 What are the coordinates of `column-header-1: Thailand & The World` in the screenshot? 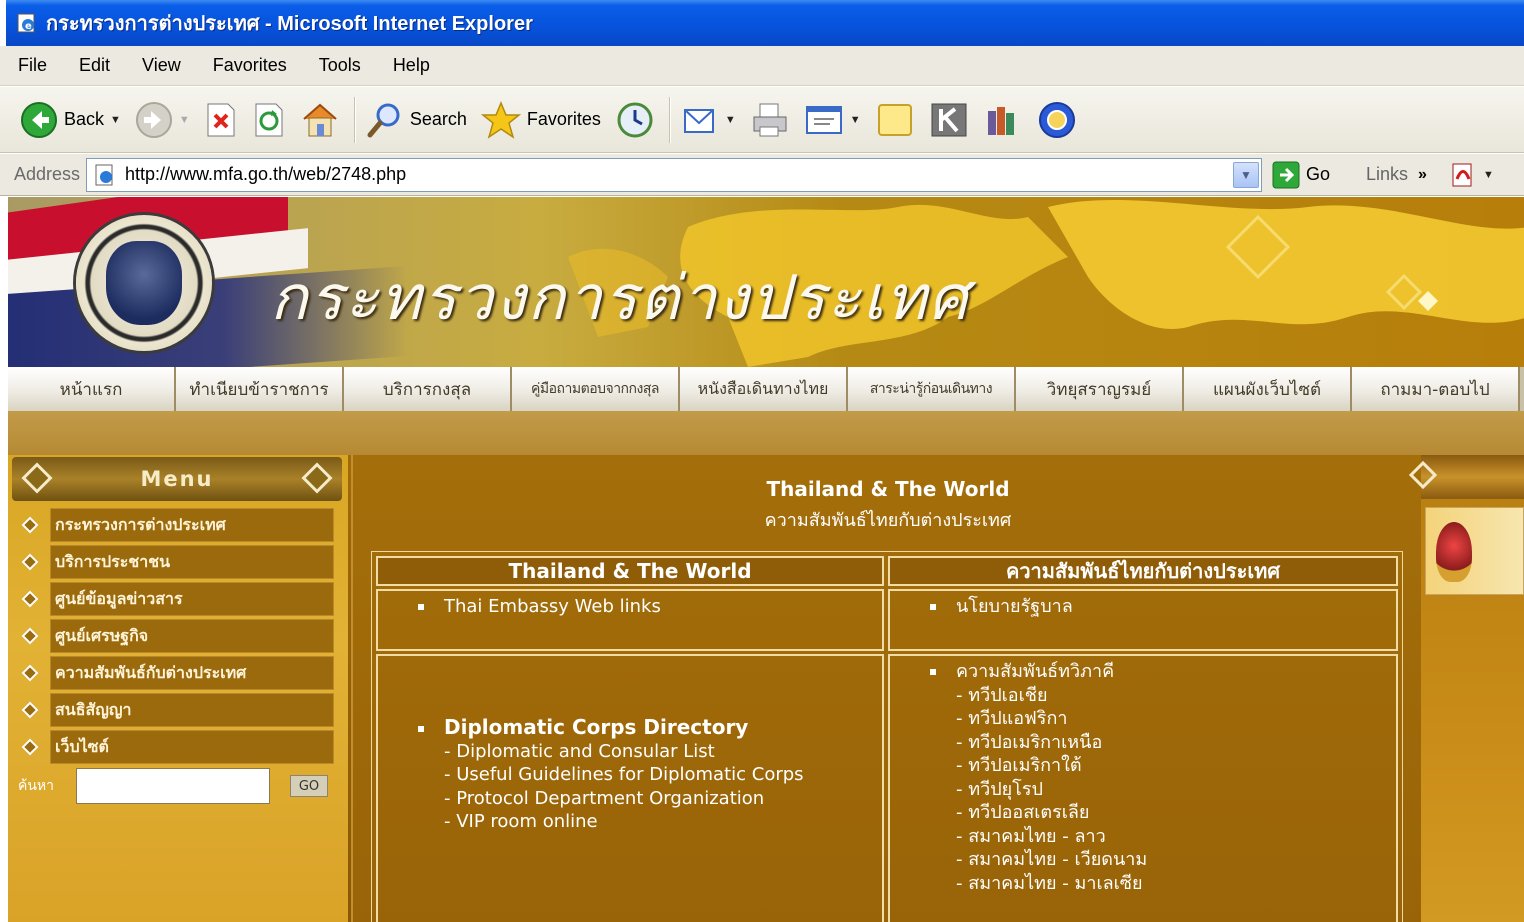 It's located at (630, 571).